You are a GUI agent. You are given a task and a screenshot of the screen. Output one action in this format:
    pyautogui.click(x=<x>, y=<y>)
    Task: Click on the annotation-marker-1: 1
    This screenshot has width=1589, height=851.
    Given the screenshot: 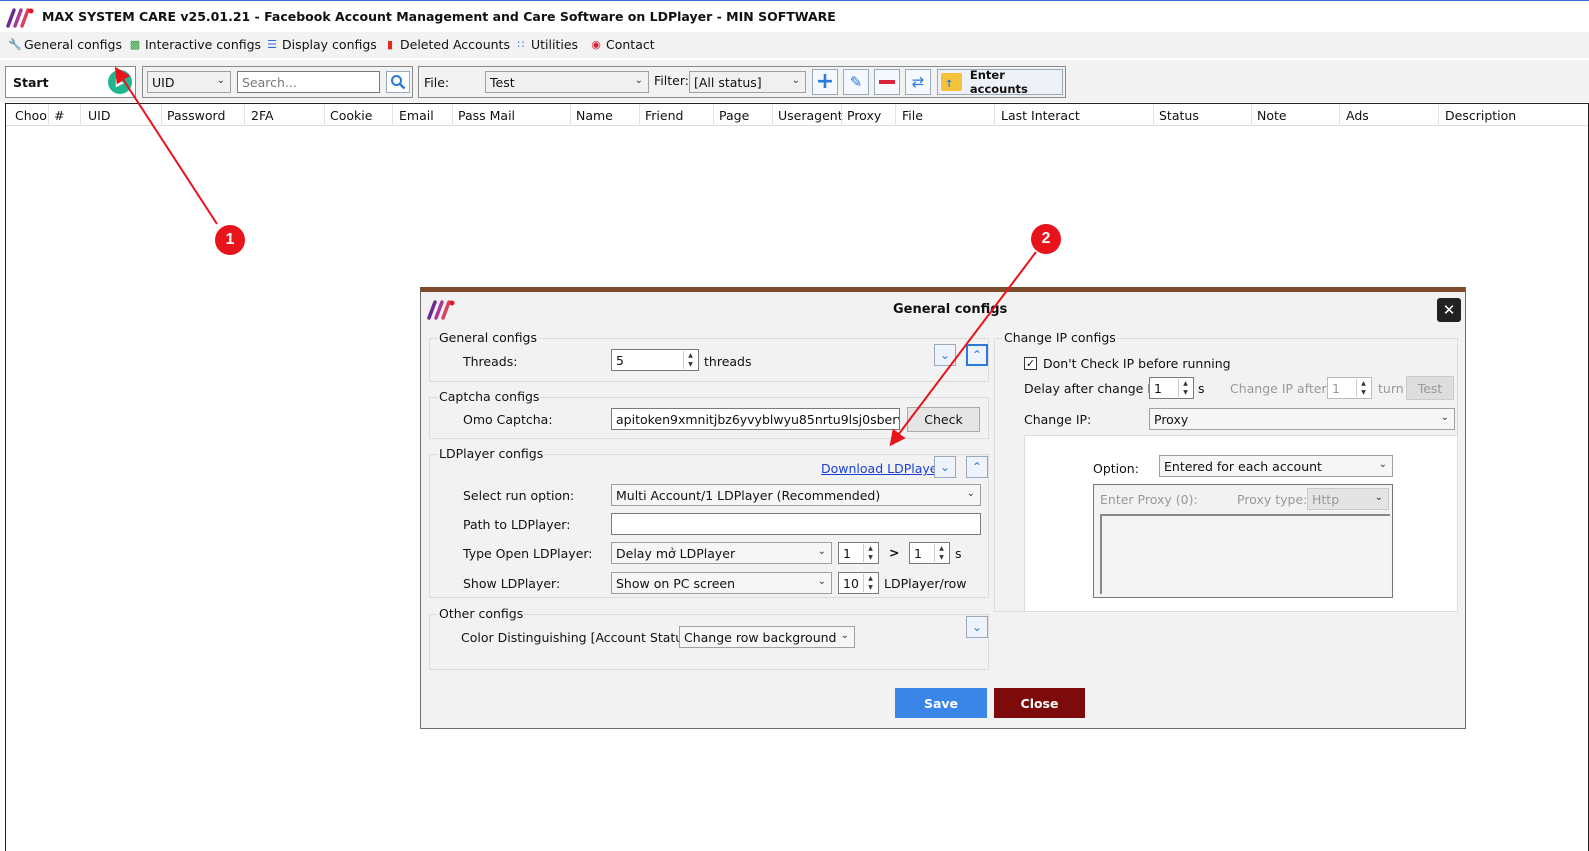 What is the action you would take?
    pyautogui.click(x=230, y=240)
    